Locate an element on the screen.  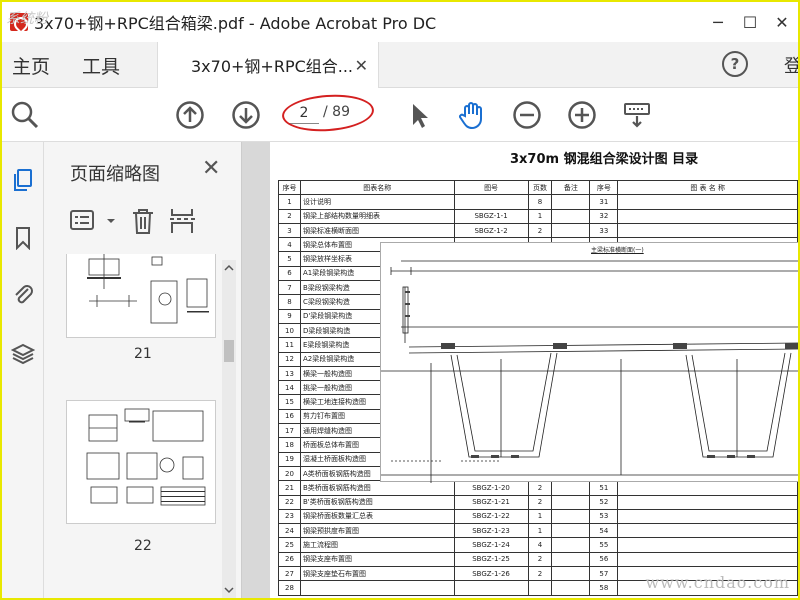
close-panel-icon: ✕ is located at coordinates (211, 168).